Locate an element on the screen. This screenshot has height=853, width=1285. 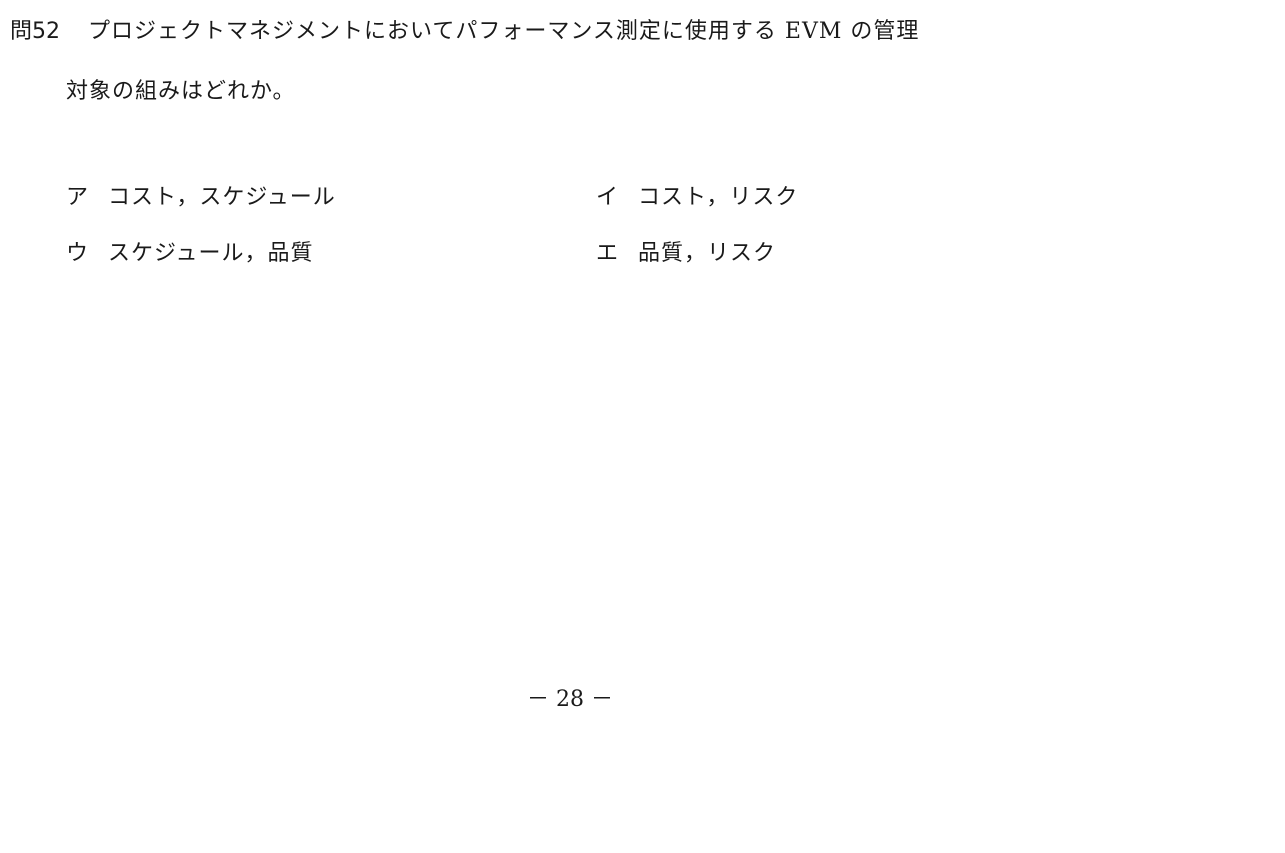
question-text-line2: 対象の組みはどれか。 is located at coordinates (181, 91).